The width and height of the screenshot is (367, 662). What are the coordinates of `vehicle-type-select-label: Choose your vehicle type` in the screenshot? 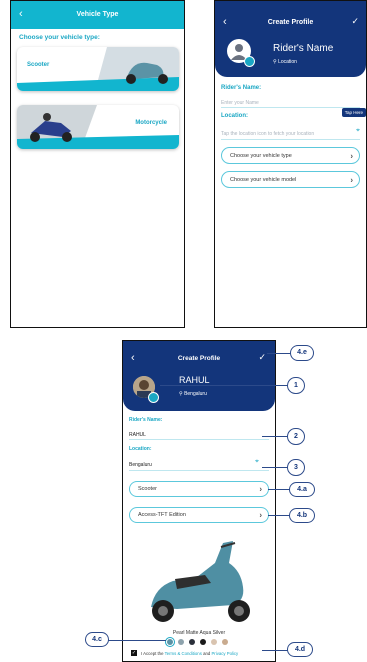 It's located at (261, 155).